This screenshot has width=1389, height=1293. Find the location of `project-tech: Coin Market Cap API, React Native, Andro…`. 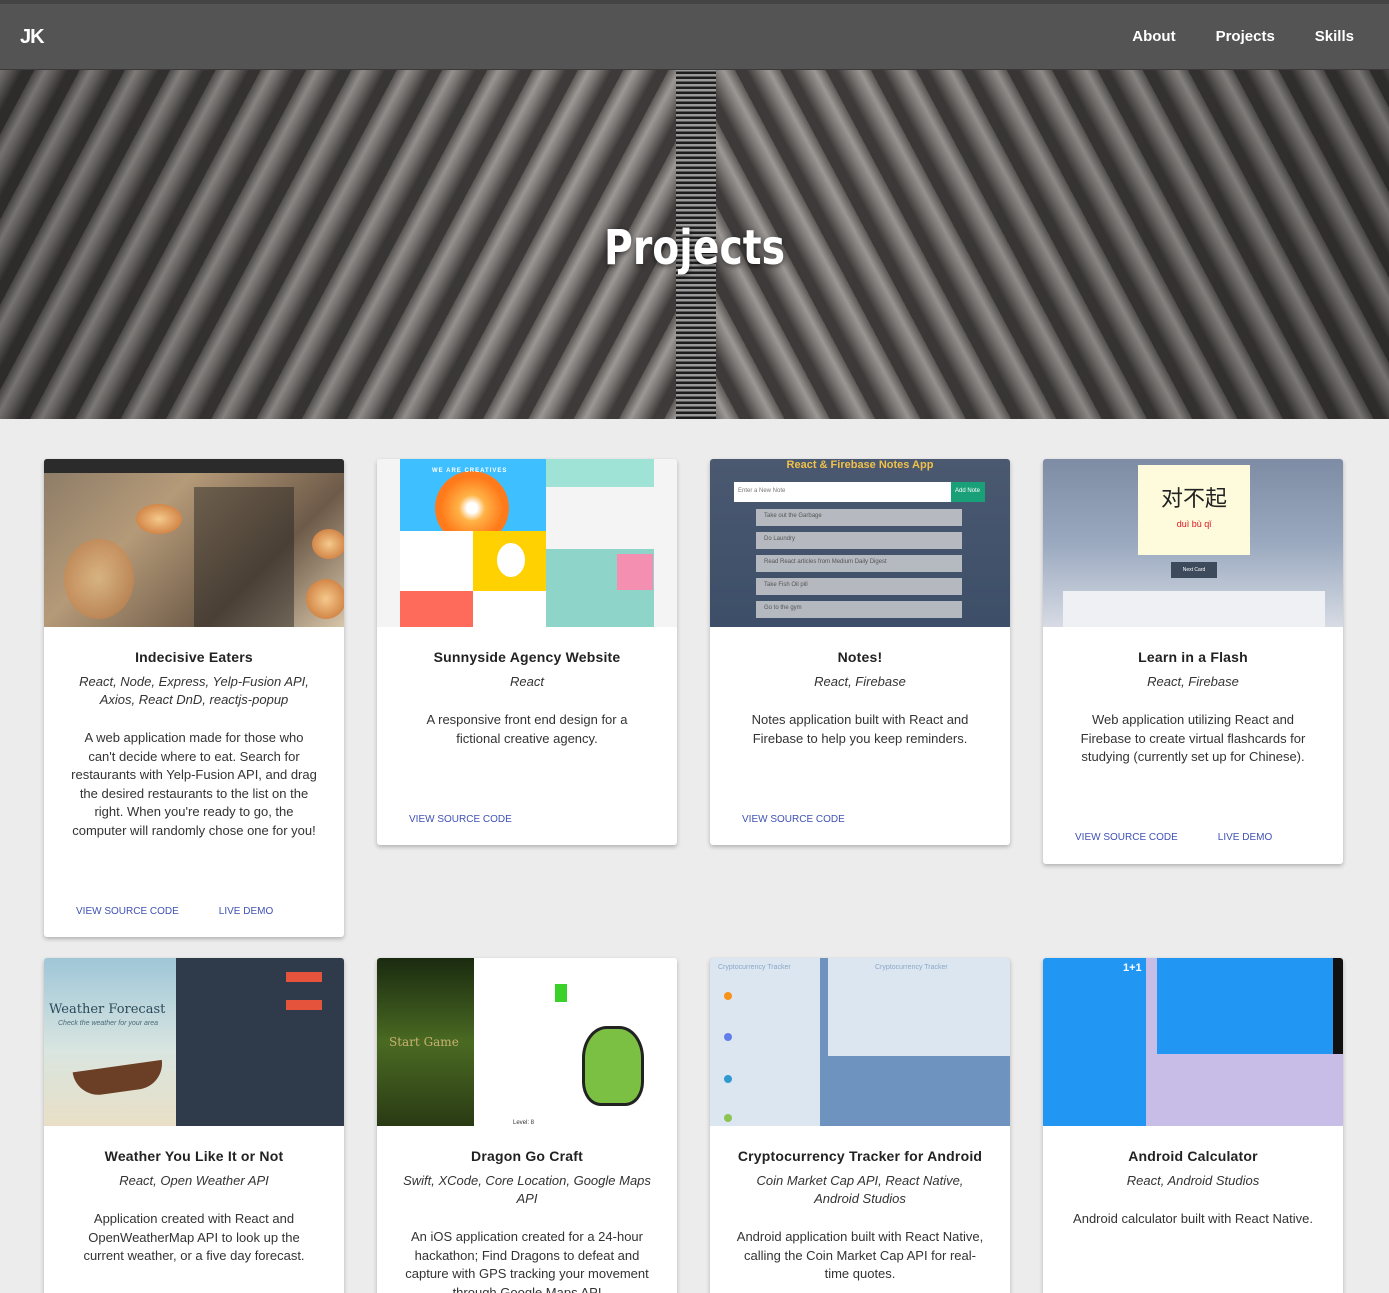

project-tech: Coin Market Cap API, React Native, Andro… is located at coordinates (860, 1189).